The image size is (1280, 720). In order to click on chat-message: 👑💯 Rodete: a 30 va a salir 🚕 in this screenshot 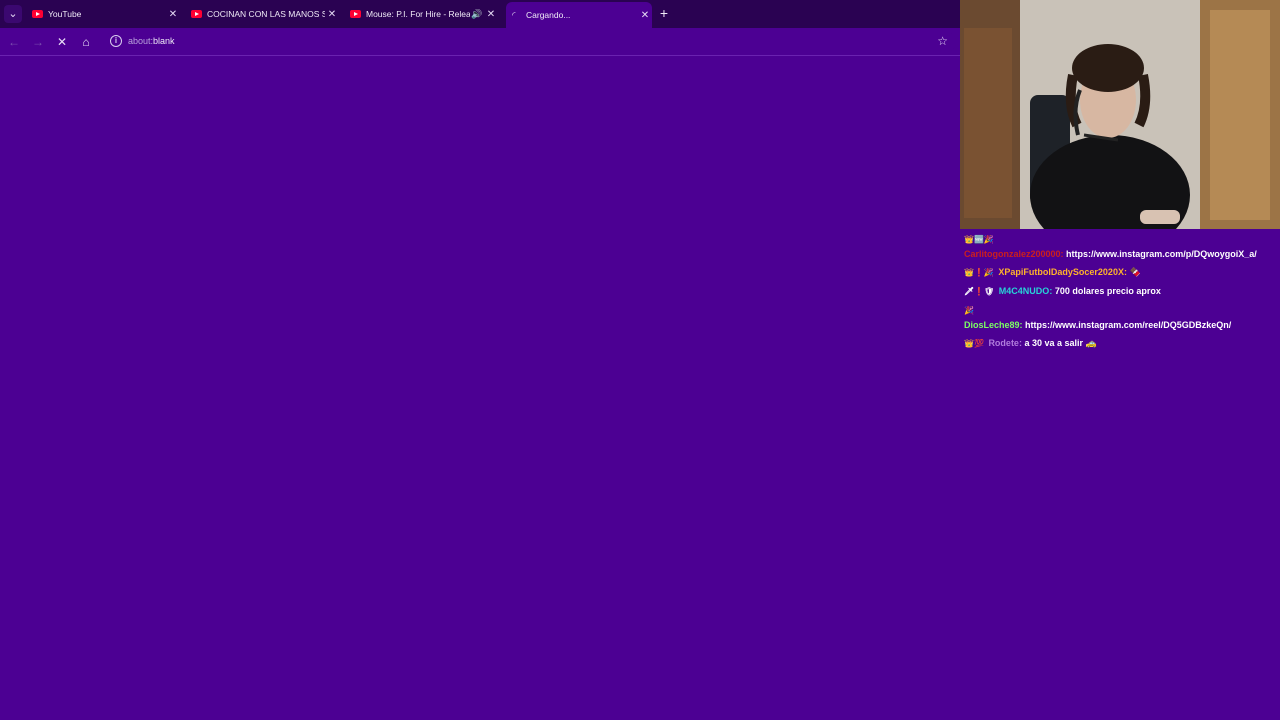, I will do `click(1030, 343)`.